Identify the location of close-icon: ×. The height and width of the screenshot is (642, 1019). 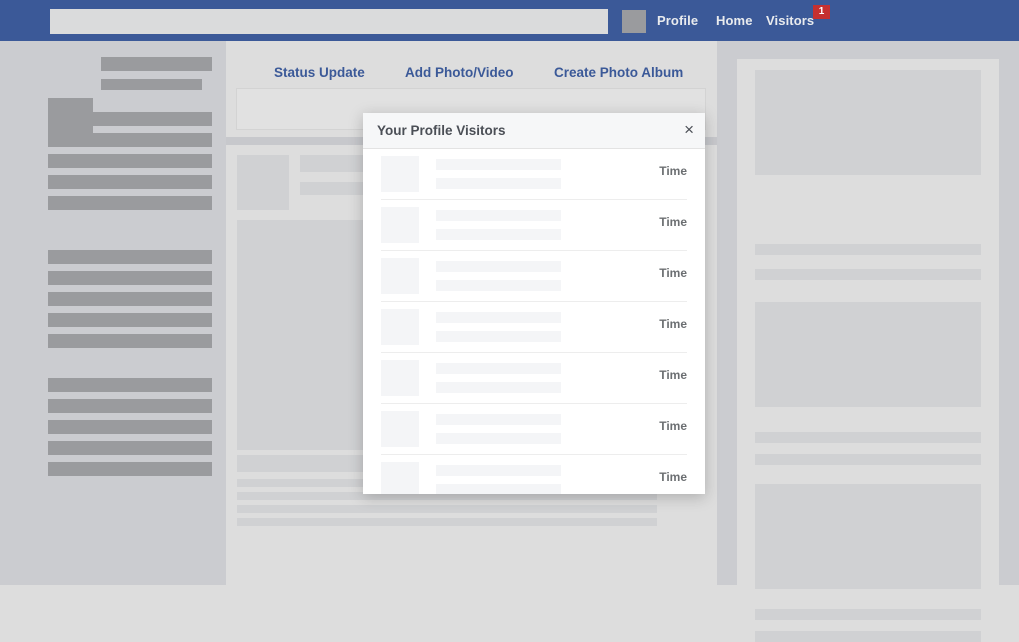
(689, 130).